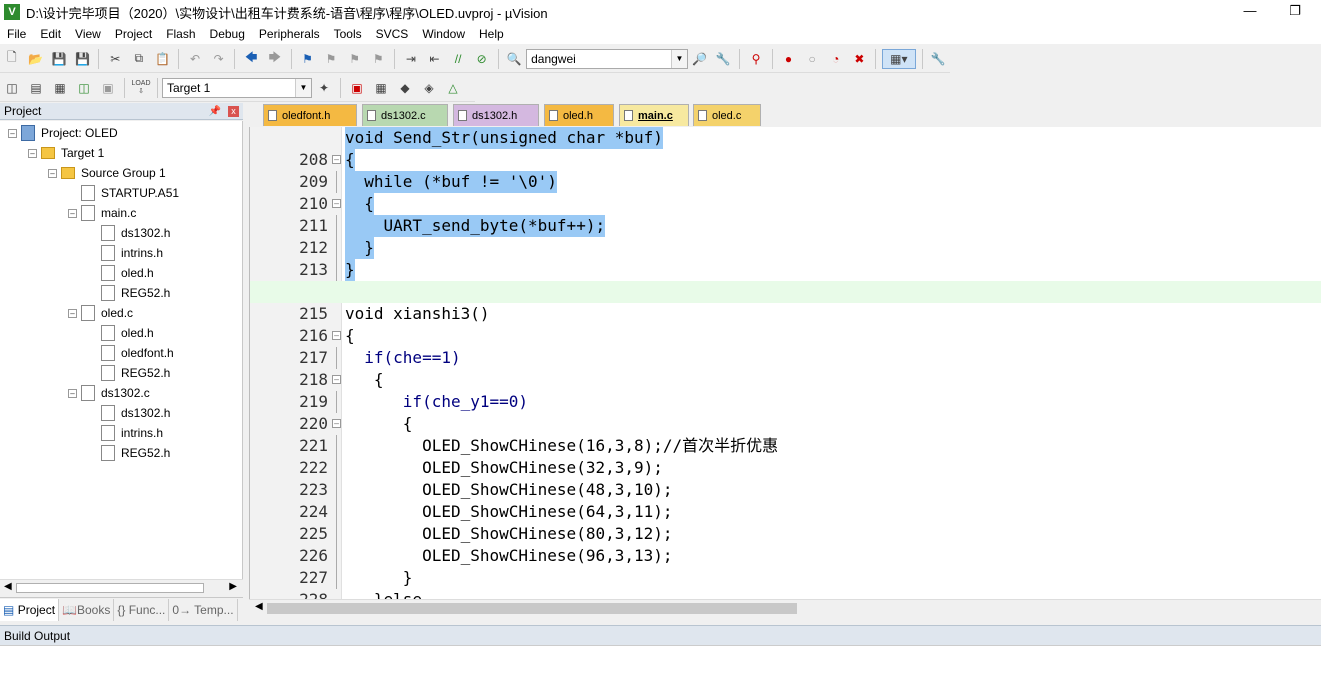 The image size is (1321, 681). I want to click on build-output-panel, so click(660, 663).